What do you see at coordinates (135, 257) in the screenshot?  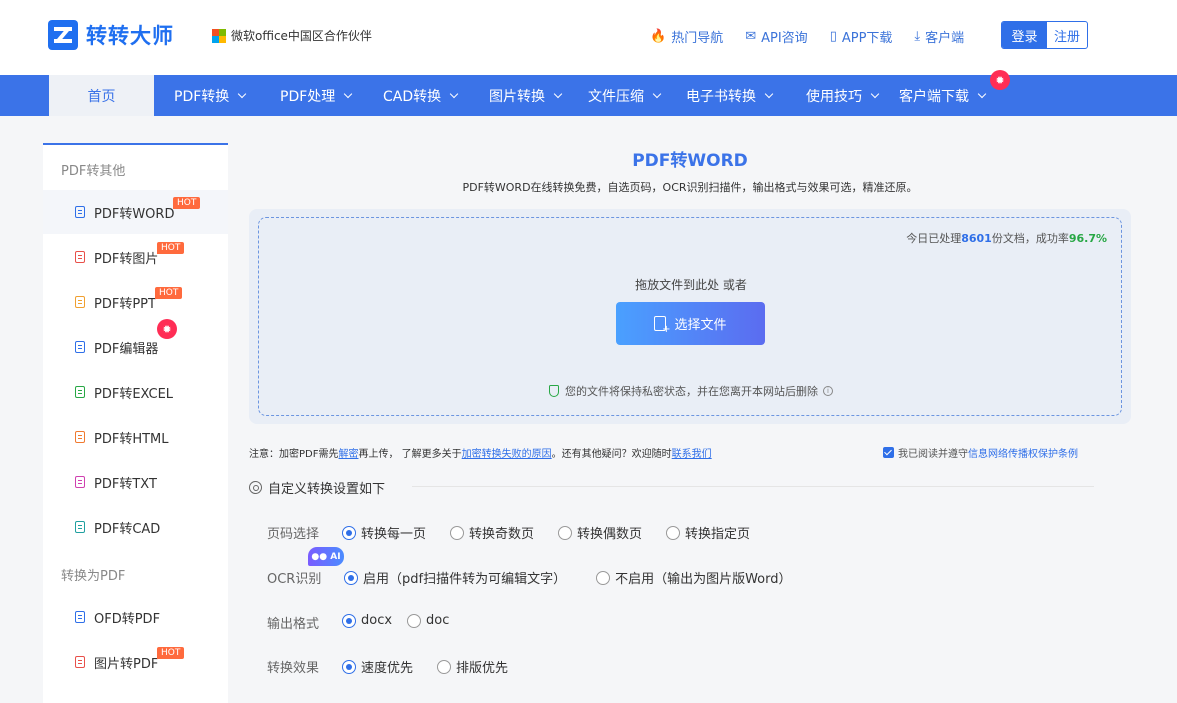 I see `sidebar-item-pdf-to-image: PDF转图片 HOT` at bounding box center [135, 257].